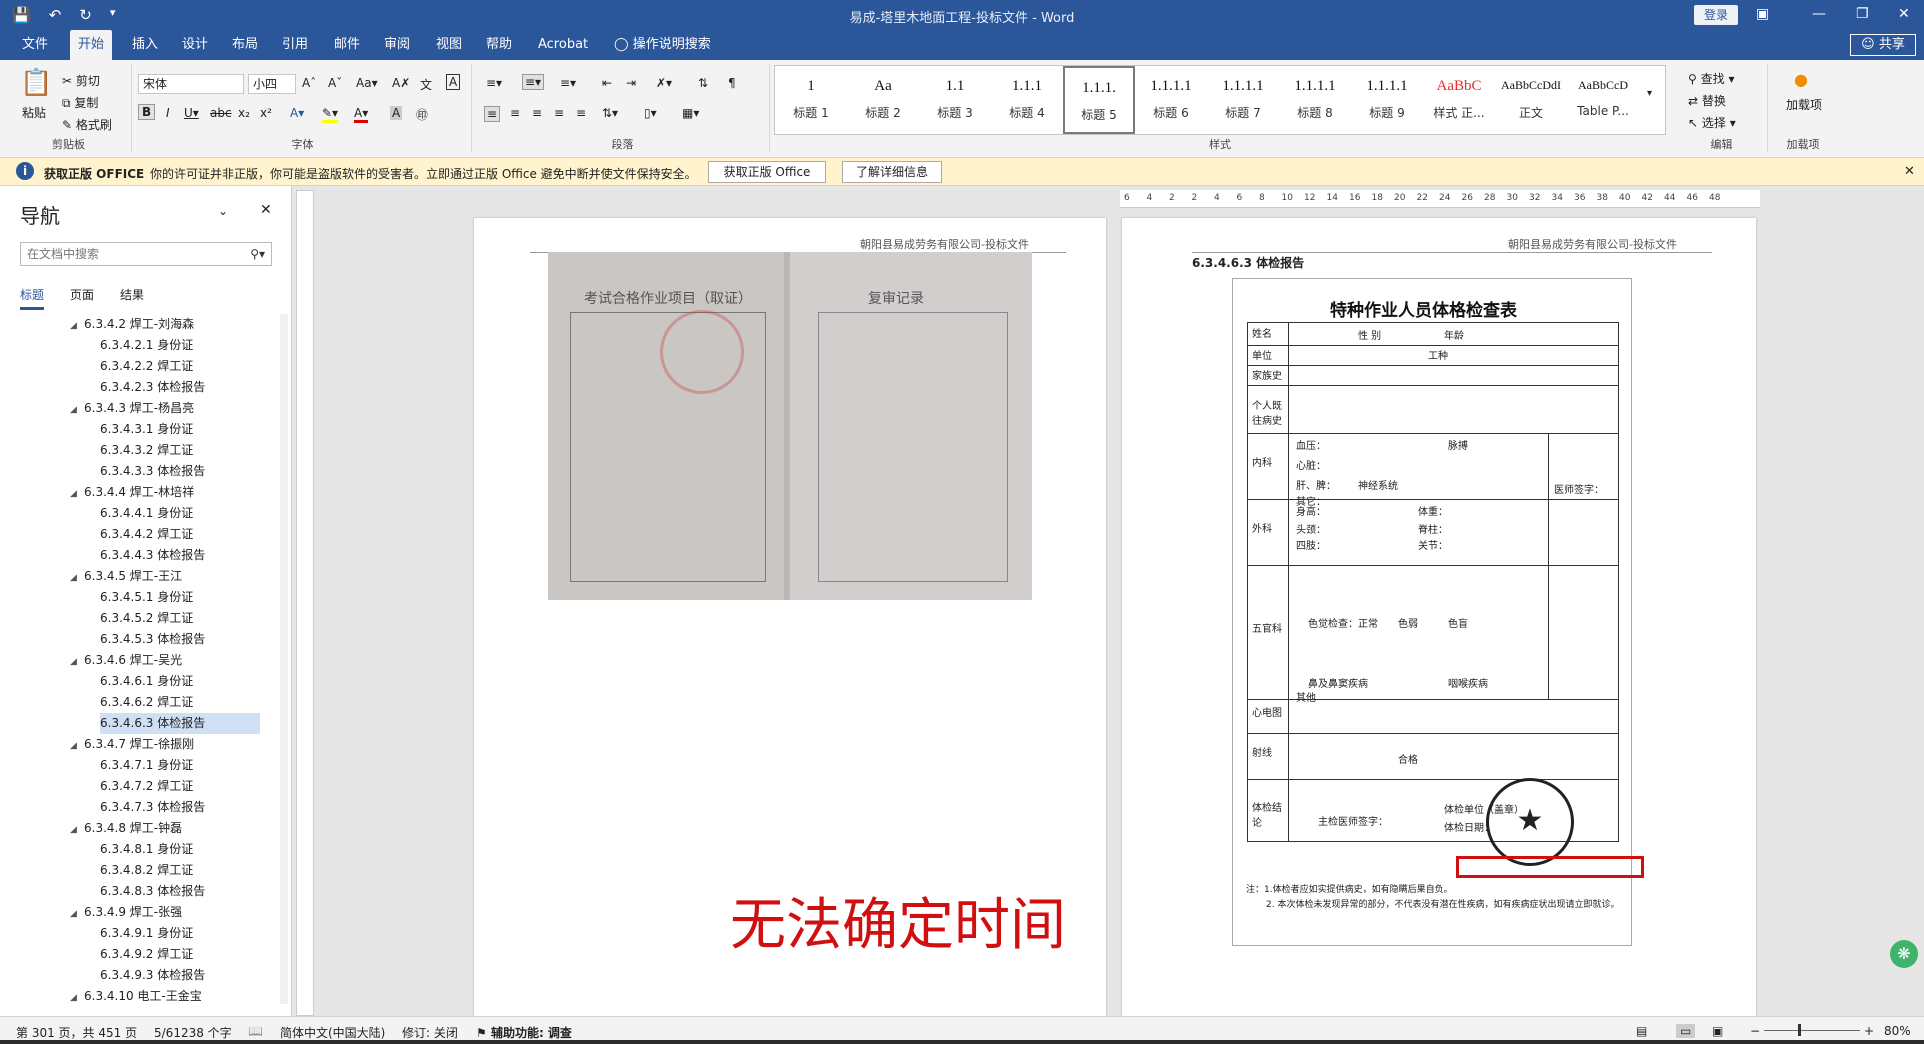  What do you see at coordinates (146, 254) in the screenshot?
I see `nav-search-input: 在文档中搜索 ⚲▾` at bounding box center [146, 254].